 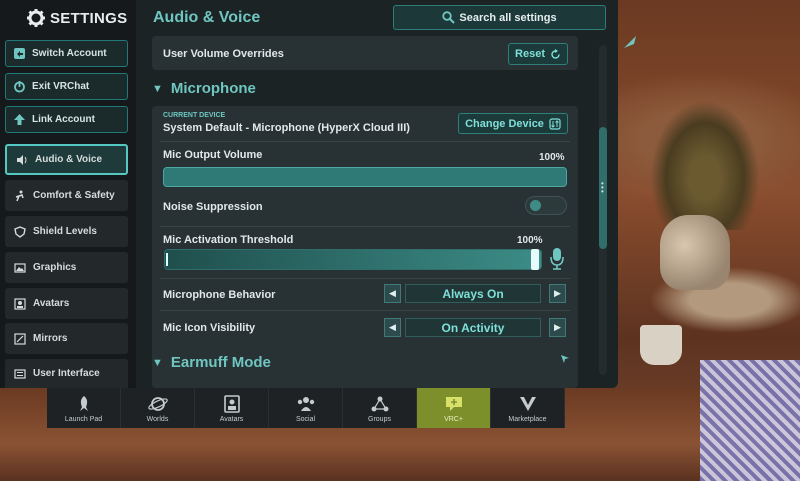 I want to click on microphone-section-title: Microphone, so click(x=213, y=88).